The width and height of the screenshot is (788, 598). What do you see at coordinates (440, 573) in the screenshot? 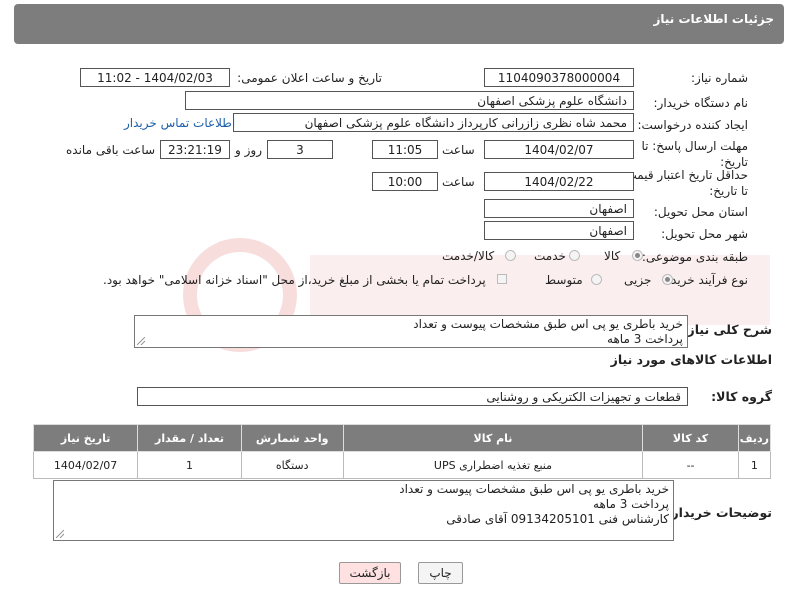
I see `print-button: چاپ` at bounding box center [440, 573].